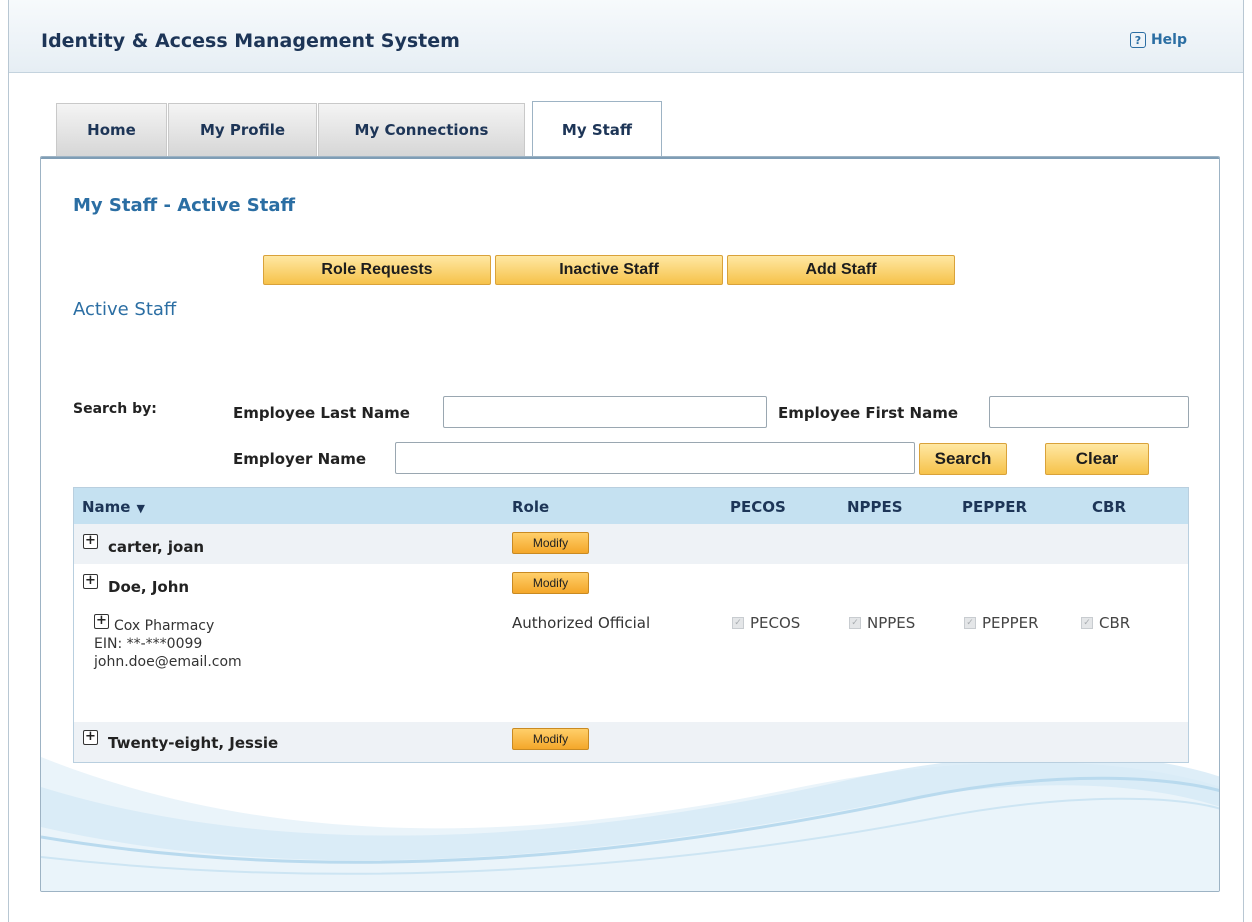  I want to click on section-title: Active Staff, so click(125, 309).